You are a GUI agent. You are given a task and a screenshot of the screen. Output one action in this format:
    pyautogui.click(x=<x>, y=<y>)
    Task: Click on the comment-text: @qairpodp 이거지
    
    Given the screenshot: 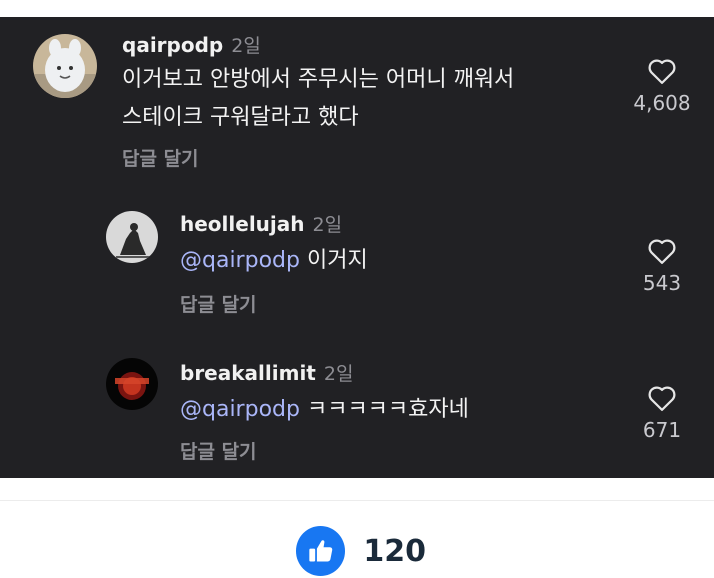 What is the action you would take?
    pyautogui.click(x=274, y=261)
    